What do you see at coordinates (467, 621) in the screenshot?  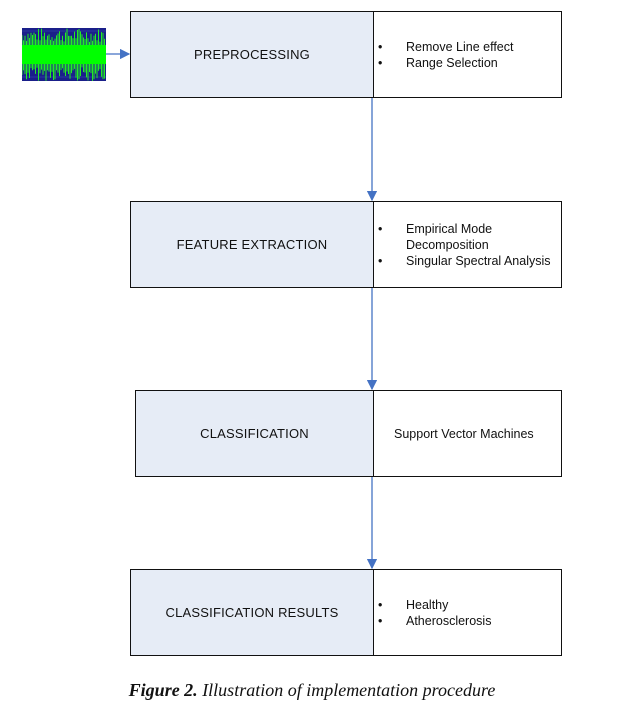 I see `detail-item: Atherosclerosis` at bounding box center [467, 621].